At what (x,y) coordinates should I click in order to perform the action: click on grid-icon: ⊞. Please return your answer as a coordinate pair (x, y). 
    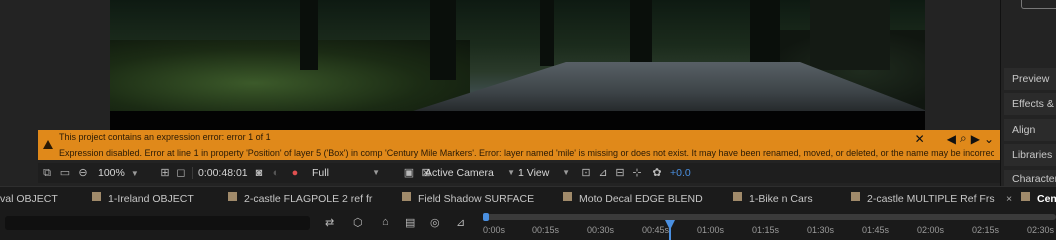
    Looking at the image, I should click on (165, 173).